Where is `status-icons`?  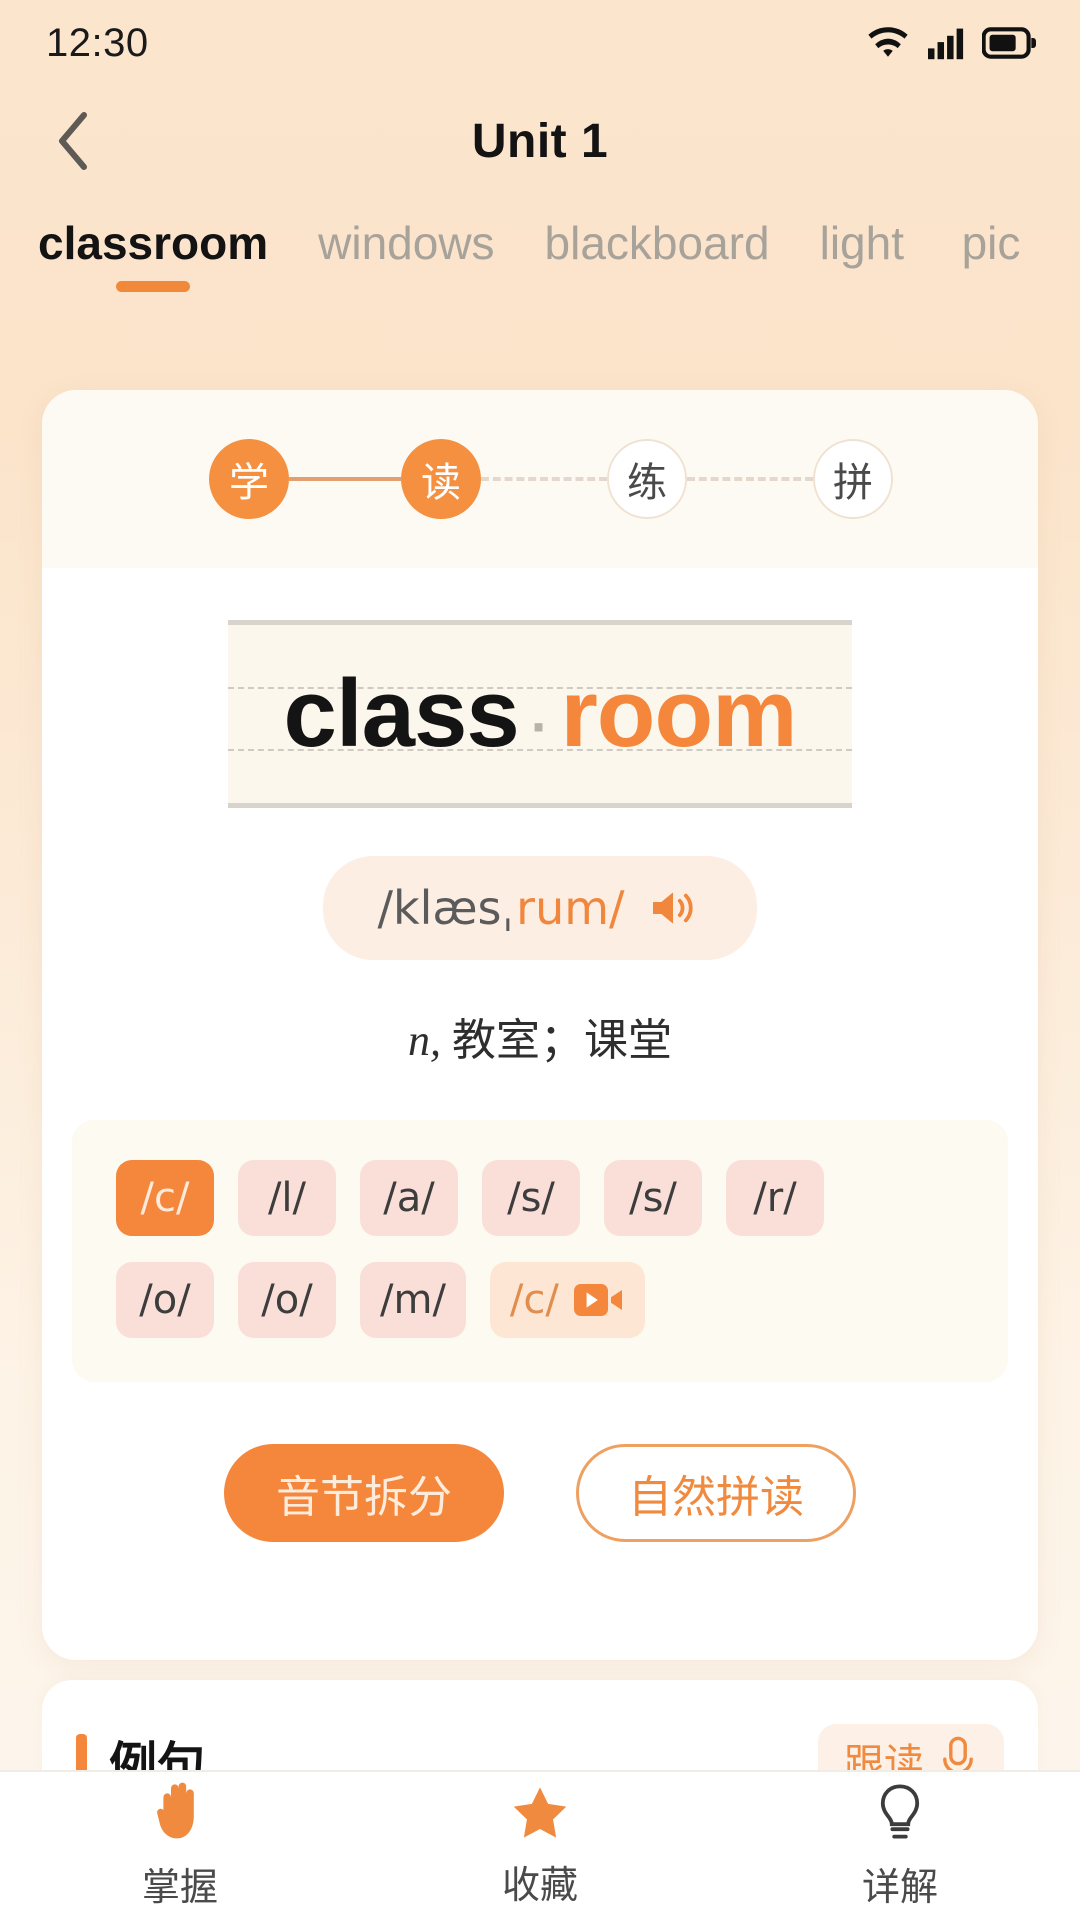
status-icons is located at coordinates (951, 43).